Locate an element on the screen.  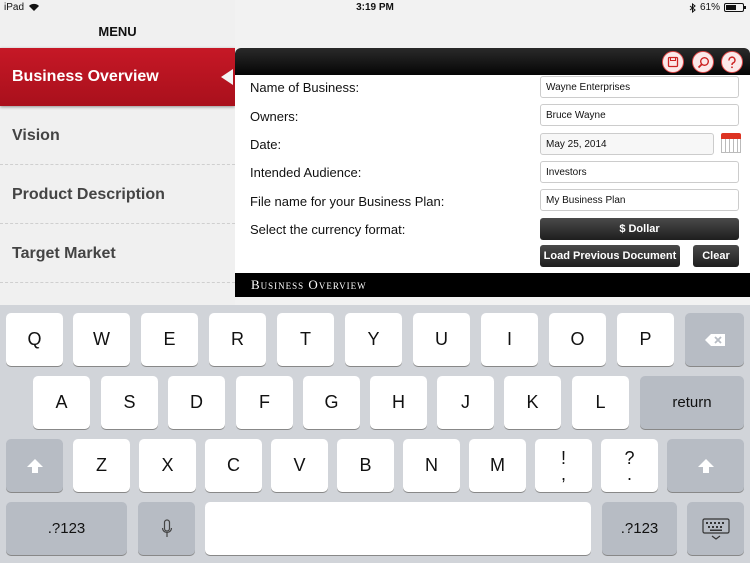
key-i: I is located at coordinates (509, 339).